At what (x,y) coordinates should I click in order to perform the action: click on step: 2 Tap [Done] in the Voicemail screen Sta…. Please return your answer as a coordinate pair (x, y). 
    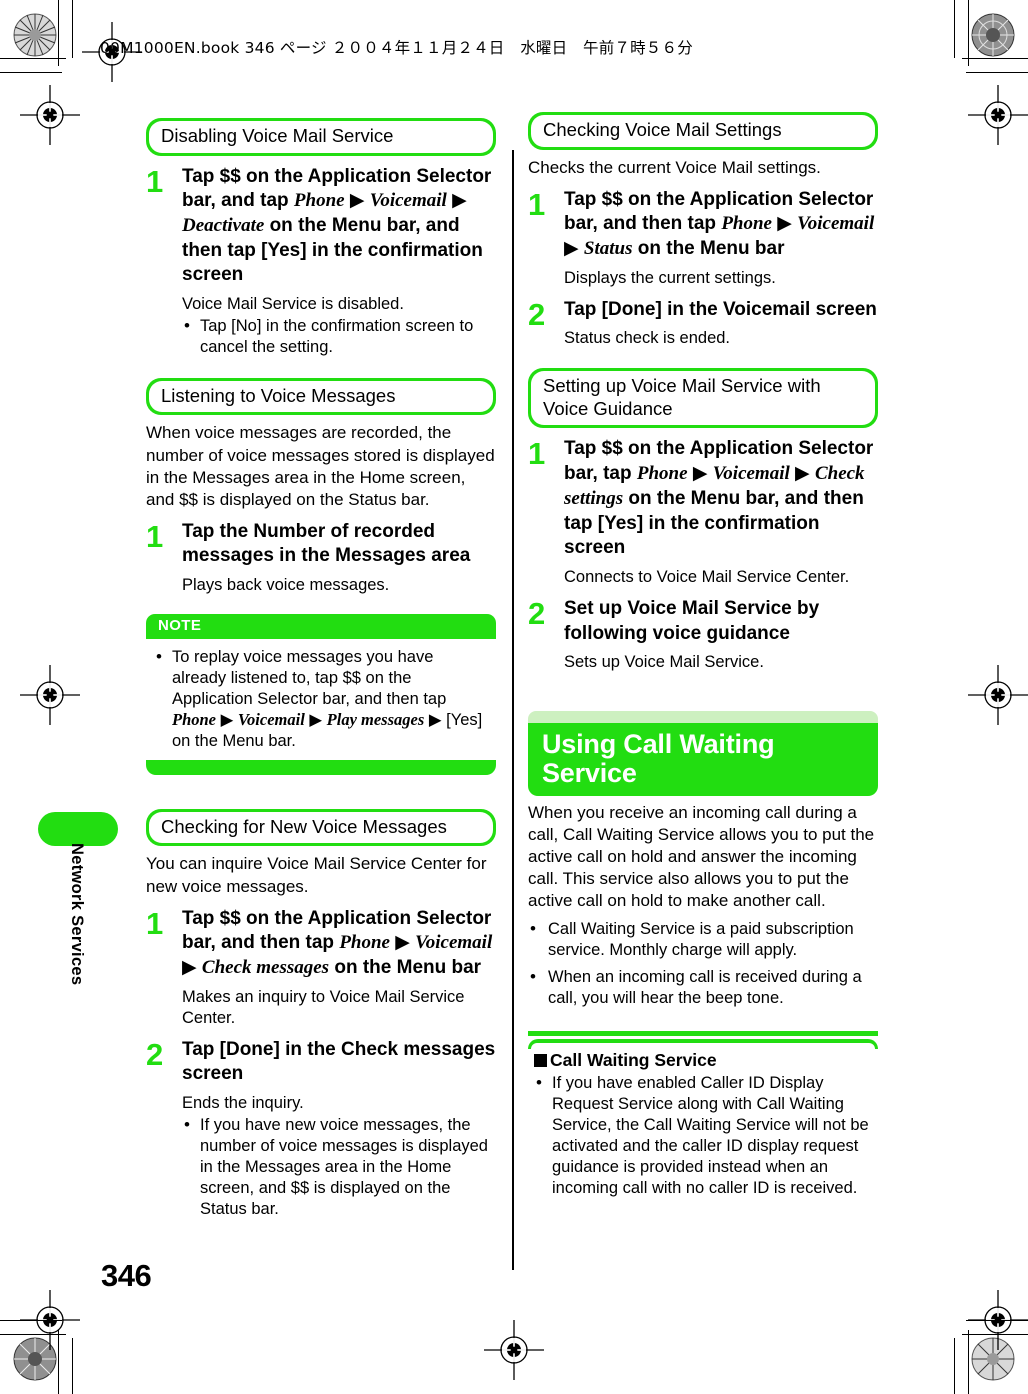
    Looking at the image, I should click on (703, 324).